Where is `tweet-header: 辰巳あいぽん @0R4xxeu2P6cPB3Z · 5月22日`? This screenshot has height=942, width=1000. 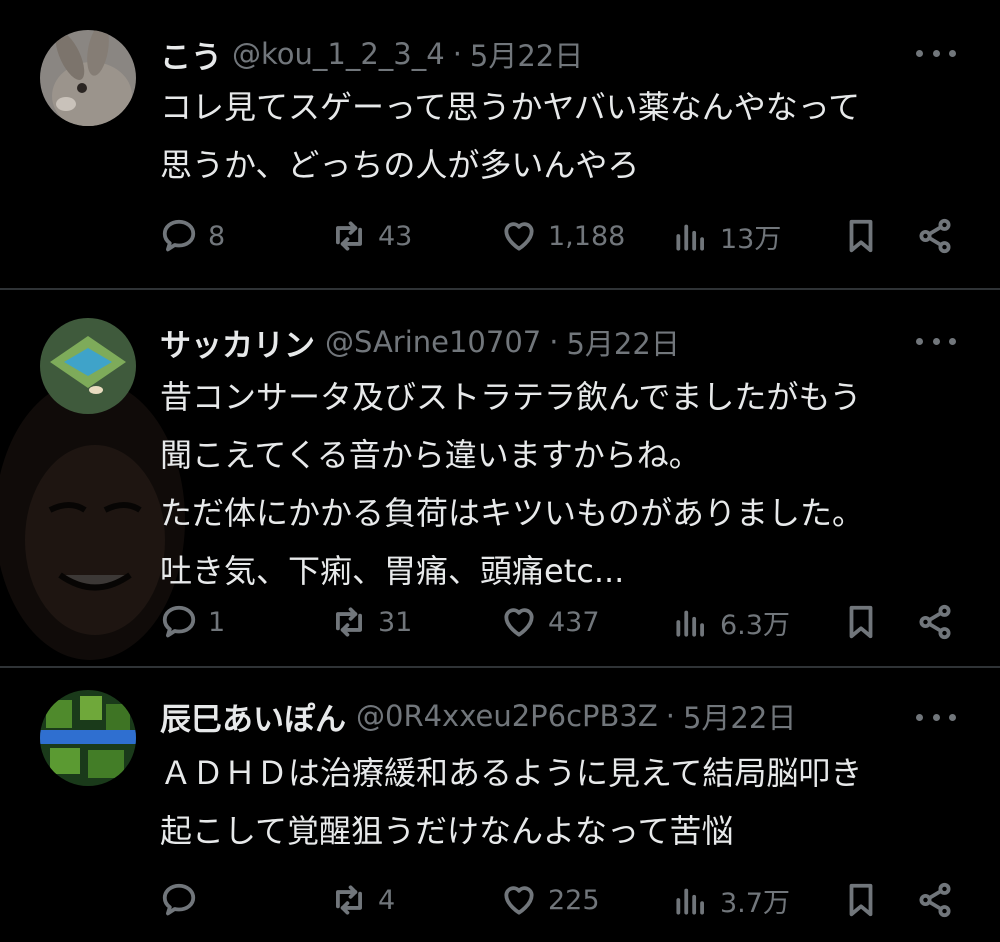
tweet-header: 辰巳あいぽん @0R4xxeu2P6cPB3Z · 5月22日 is located at coordinates (478, 716).